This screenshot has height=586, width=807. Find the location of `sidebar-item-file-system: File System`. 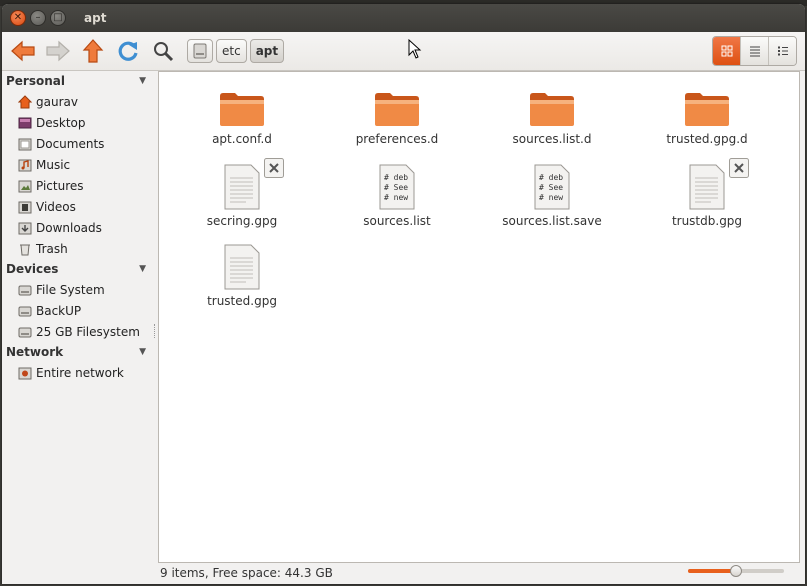

sidebar-item-file-system: File System is located at coordinates (77, 289).